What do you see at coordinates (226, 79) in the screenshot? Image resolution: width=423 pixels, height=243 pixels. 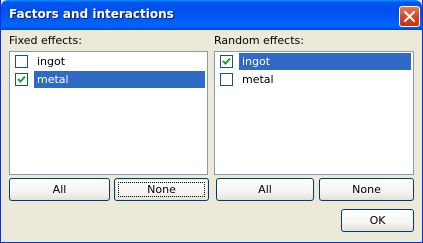 I see `random-metal-checkbox` at bounding box center [226, 79].